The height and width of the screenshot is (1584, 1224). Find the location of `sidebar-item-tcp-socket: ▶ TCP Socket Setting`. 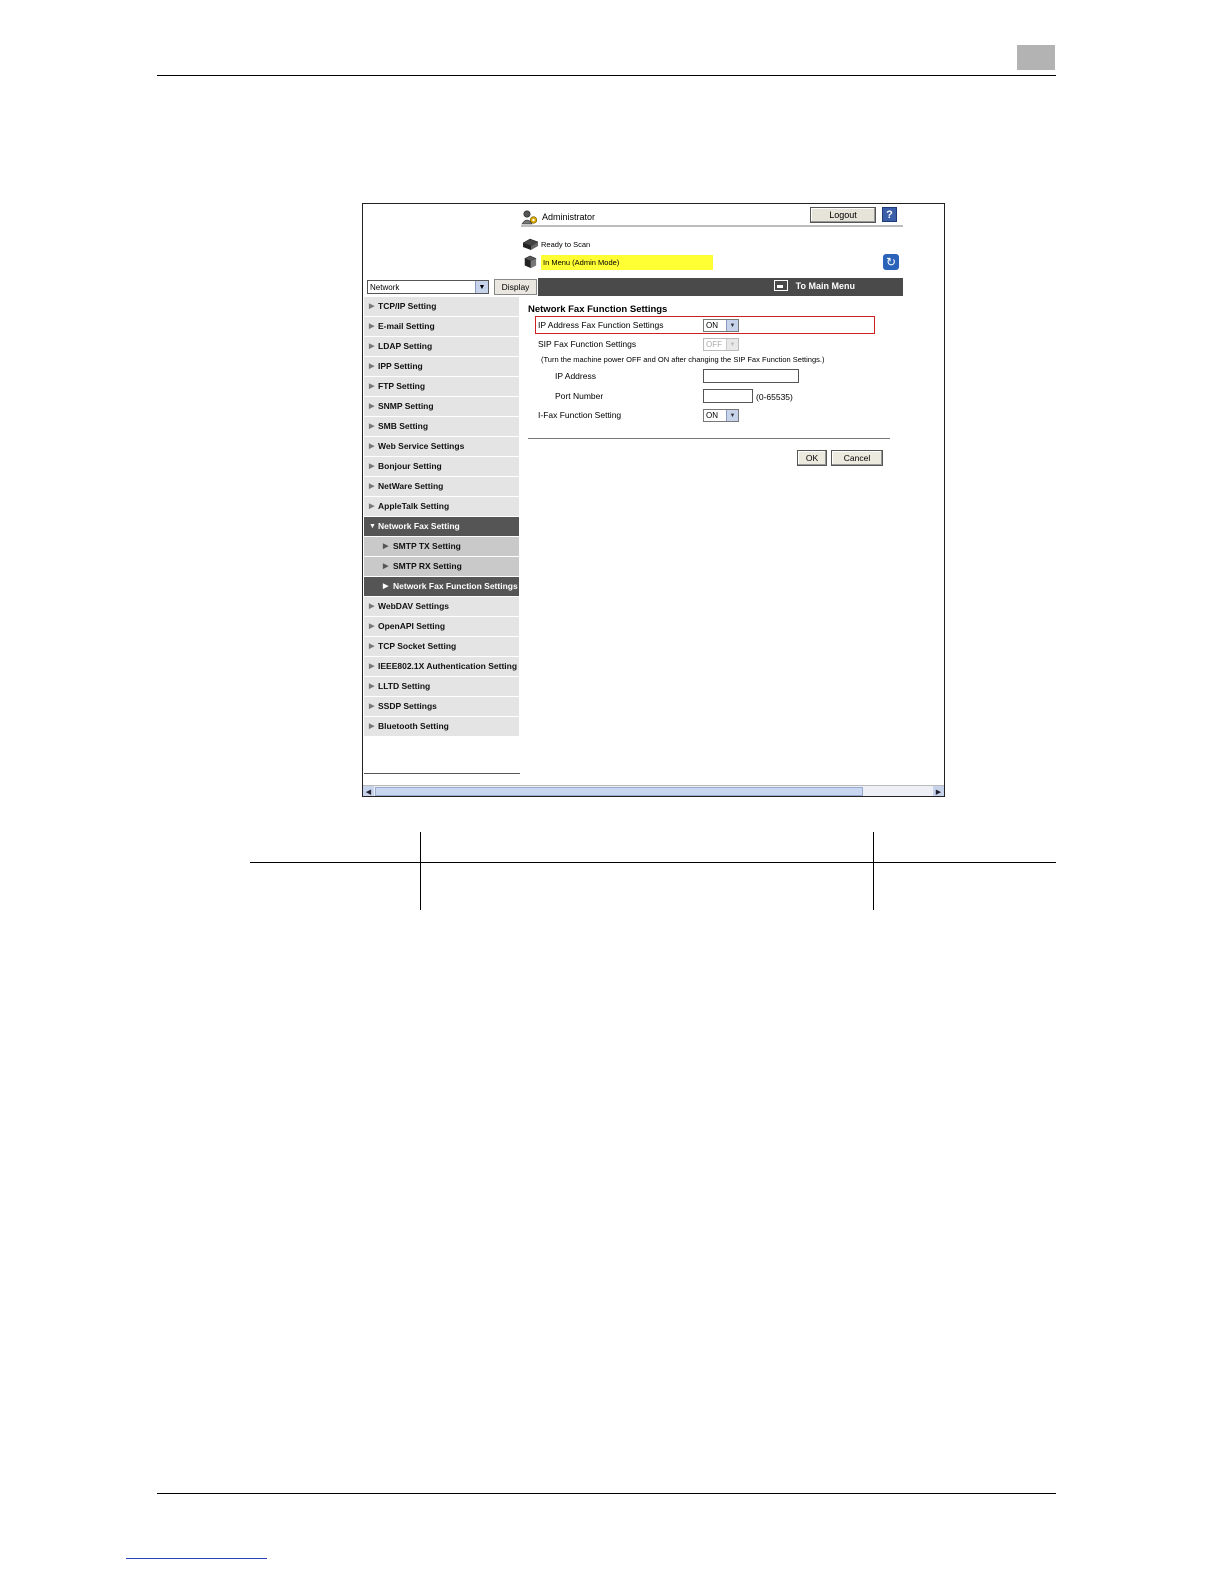

sidebar-item-tcp-socket: ▶ TCP Socket Setting is located at coordinates (441, 647).